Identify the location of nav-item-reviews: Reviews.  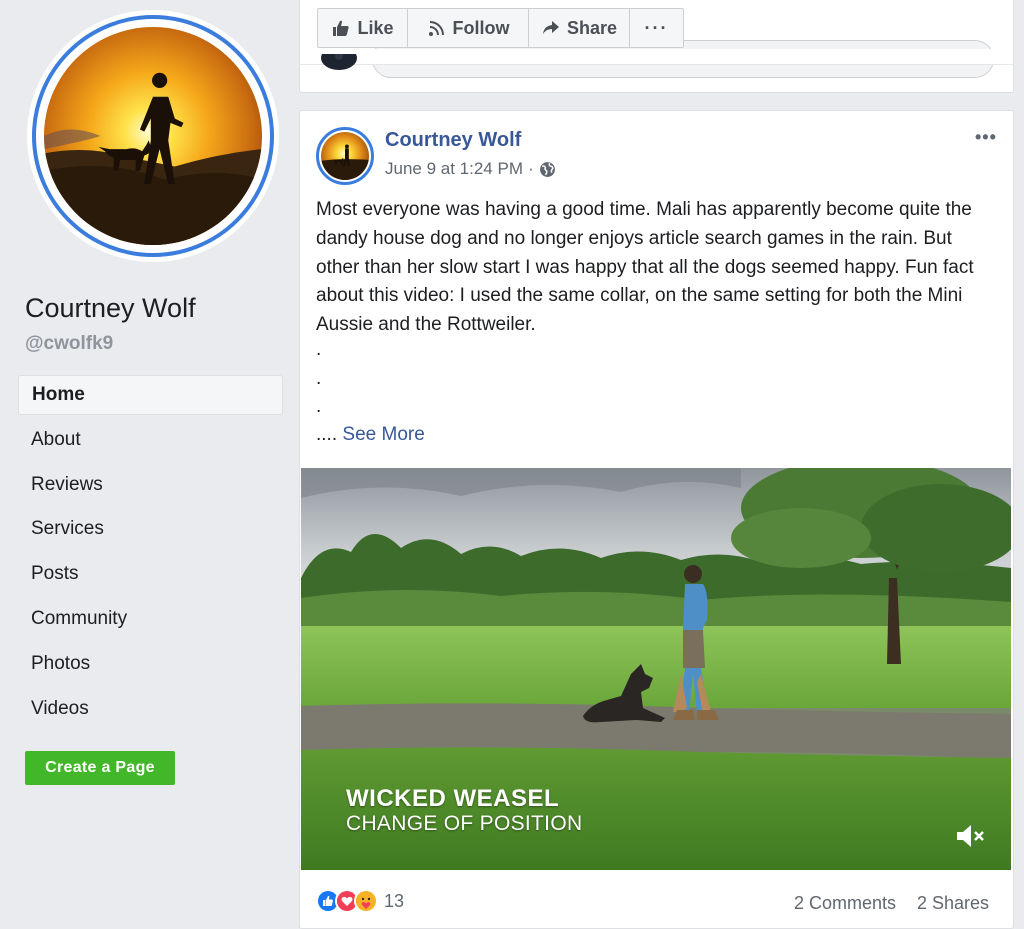
(150, 485).